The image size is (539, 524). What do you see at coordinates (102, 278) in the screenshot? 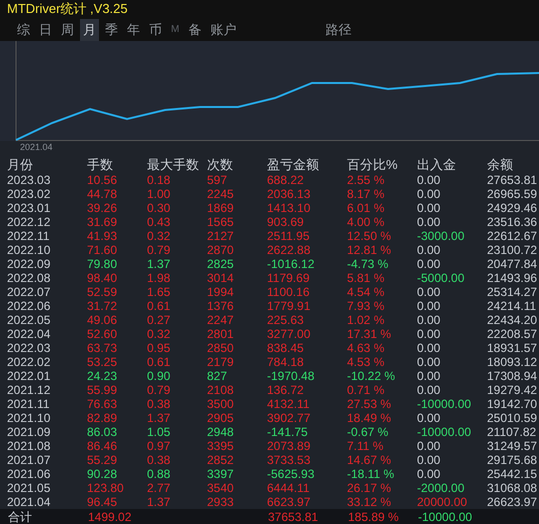
I see `table-cell-text: 98.40` at bounding box center [102, 278].